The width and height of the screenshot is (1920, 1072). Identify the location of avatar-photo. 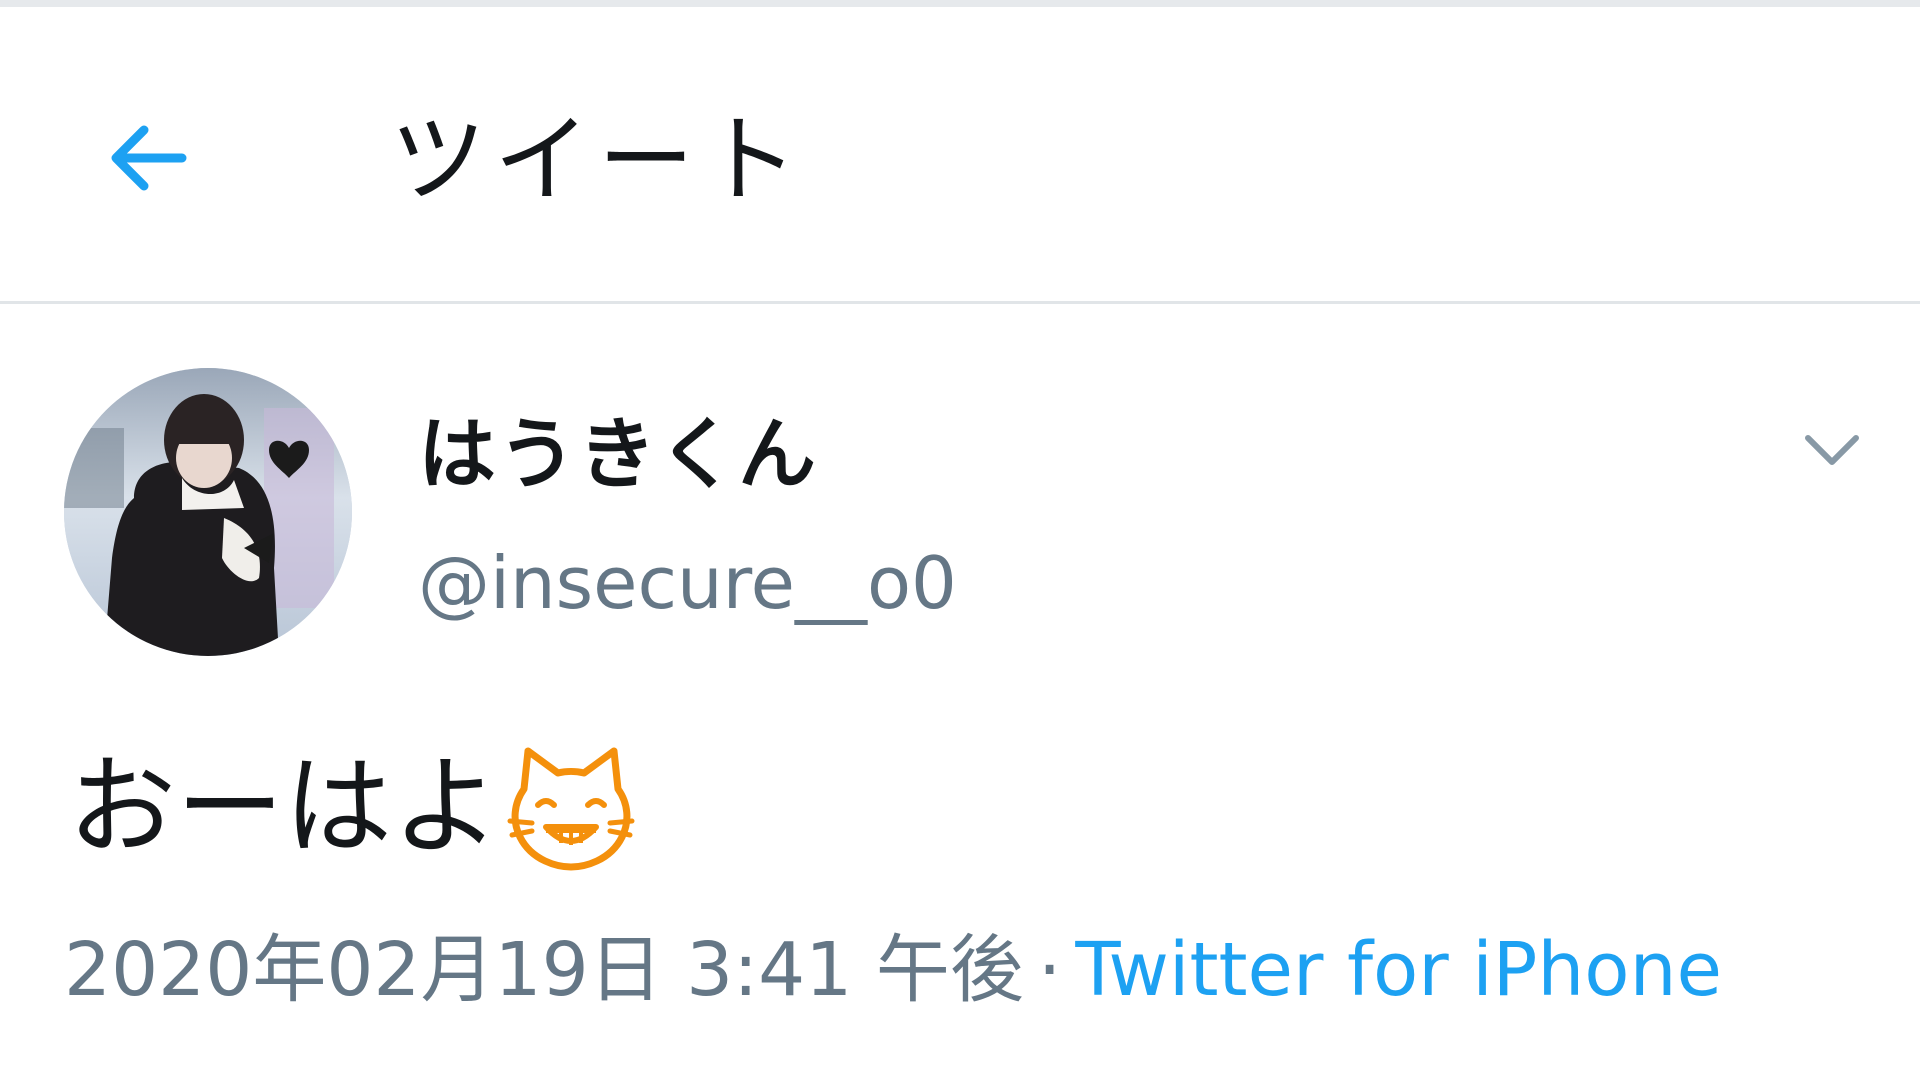
(208, 512).